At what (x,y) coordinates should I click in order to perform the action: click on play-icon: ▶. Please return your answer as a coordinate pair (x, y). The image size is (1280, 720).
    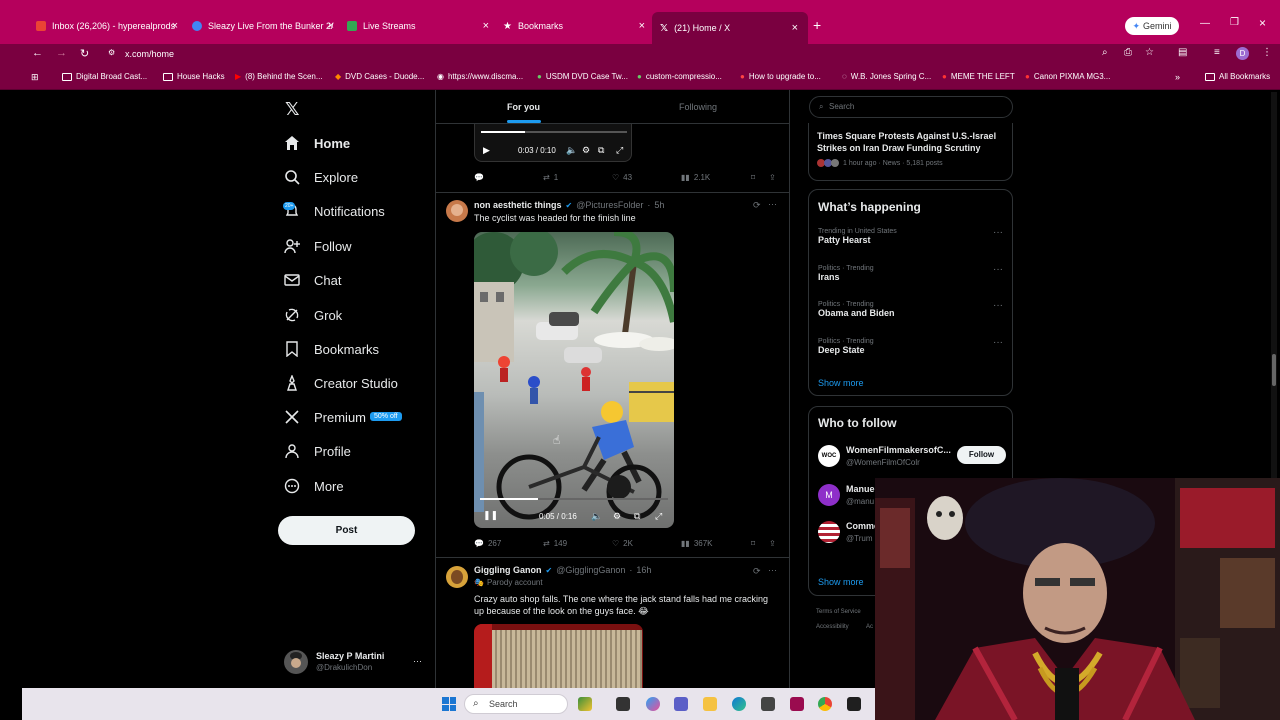
    Looking at the image, I should click on (486, 150).